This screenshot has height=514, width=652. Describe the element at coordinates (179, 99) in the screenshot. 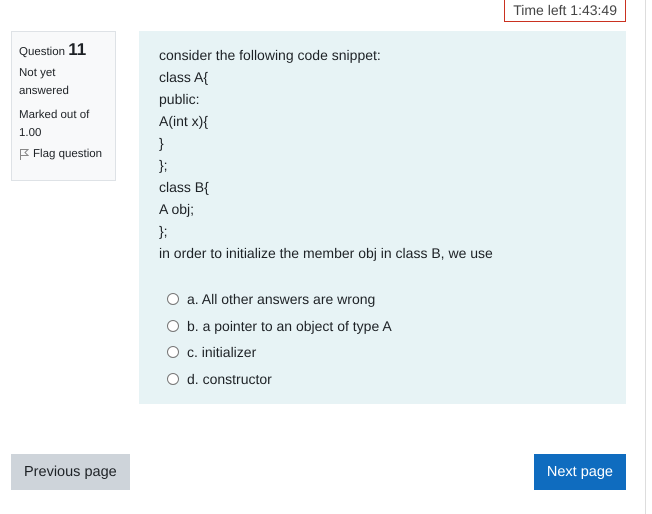

I see `question-text: public:` at that location.